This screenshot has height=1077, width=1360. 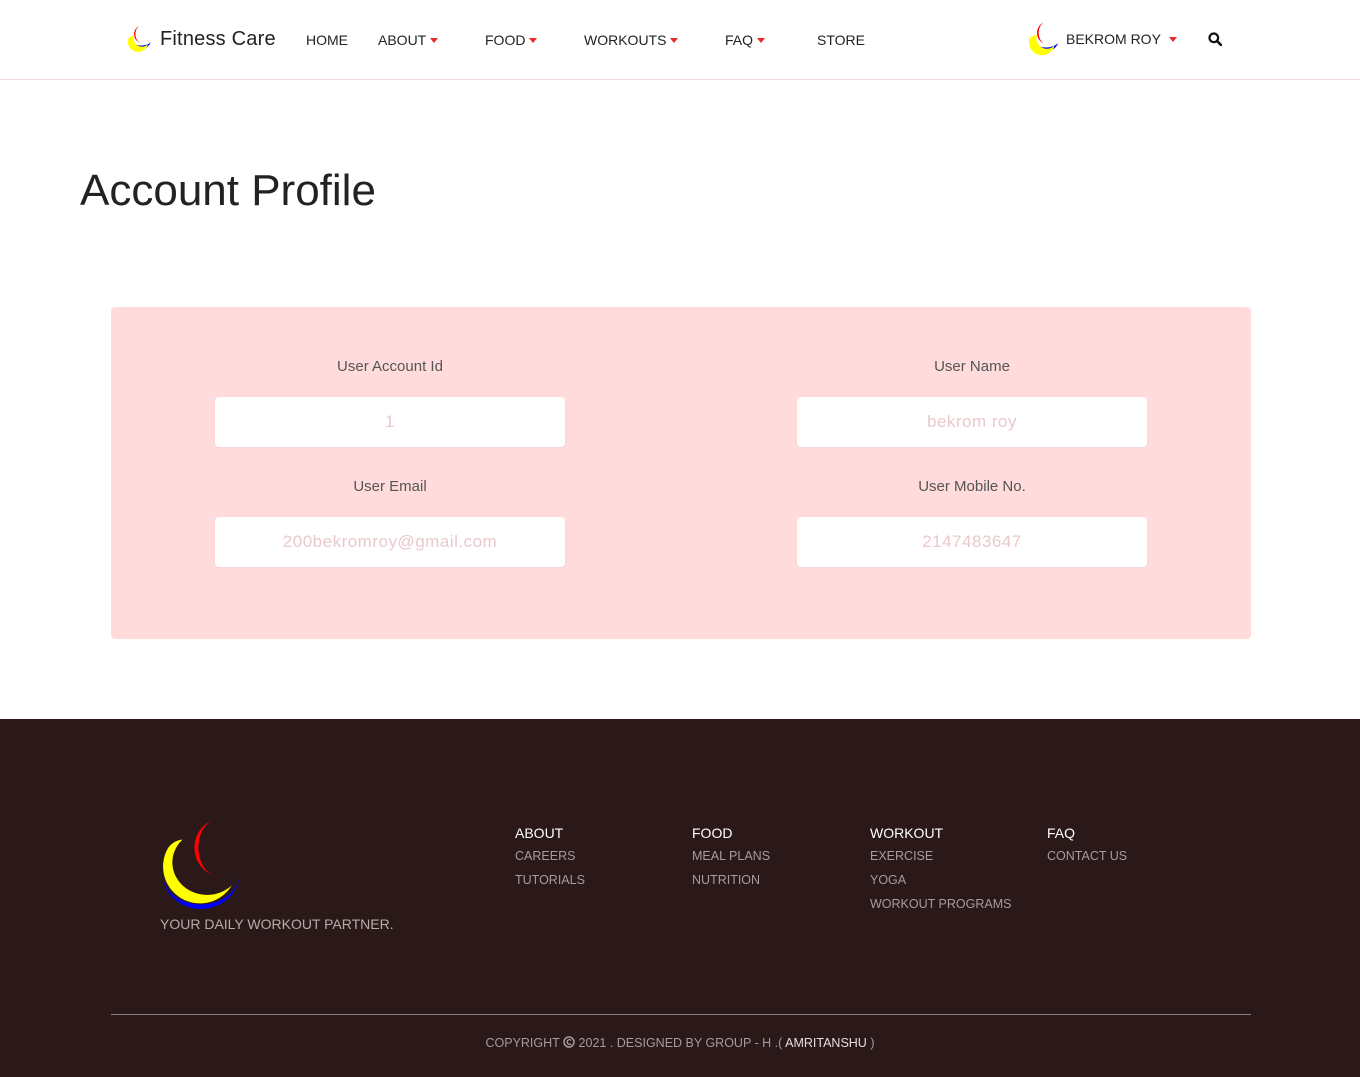 I want to click on nav-home-label: HOME, so click(x=327, y=40).